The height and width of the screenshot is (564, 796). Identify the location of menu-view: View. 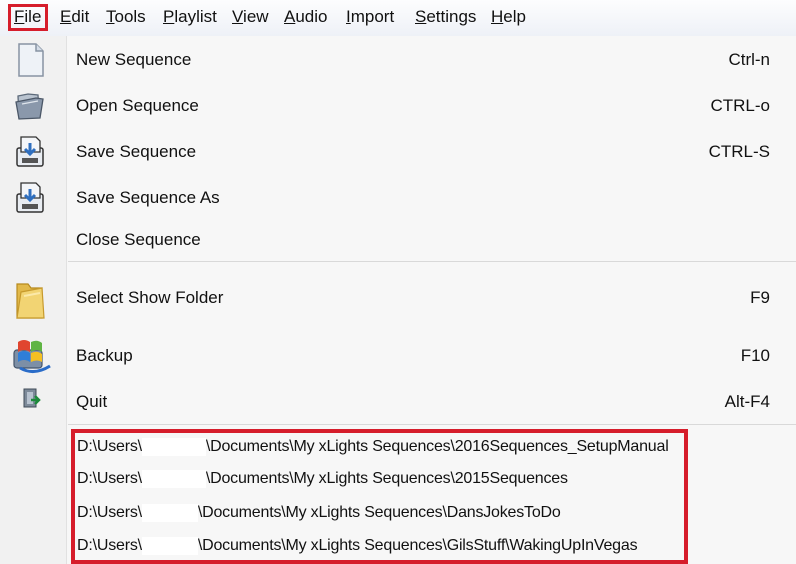
(250, 17).